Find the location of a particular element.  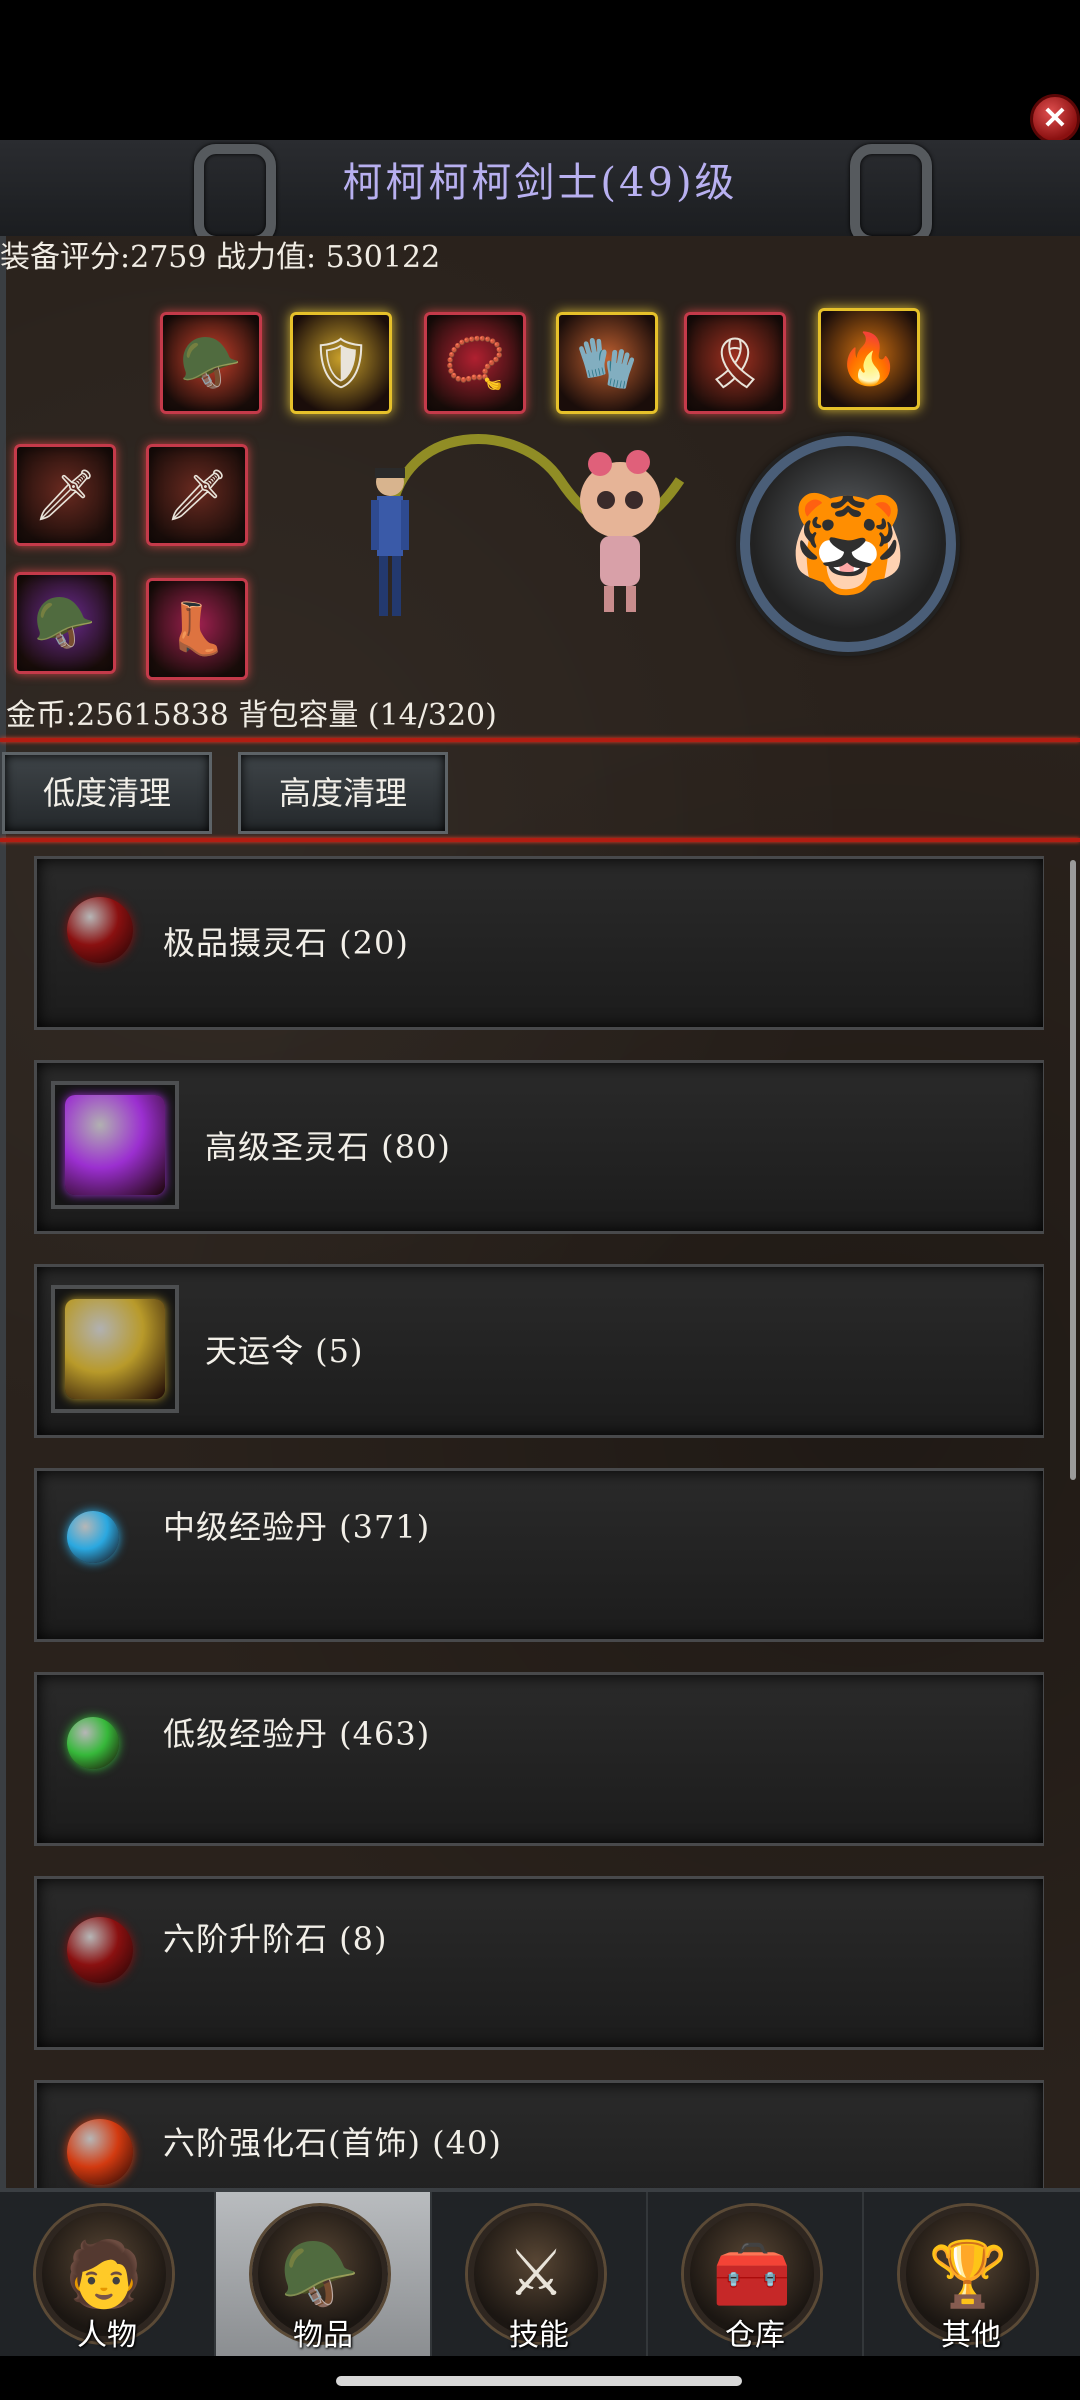

list-item: 高级圣灵石 (80) is located at coordinates (539, 1147).